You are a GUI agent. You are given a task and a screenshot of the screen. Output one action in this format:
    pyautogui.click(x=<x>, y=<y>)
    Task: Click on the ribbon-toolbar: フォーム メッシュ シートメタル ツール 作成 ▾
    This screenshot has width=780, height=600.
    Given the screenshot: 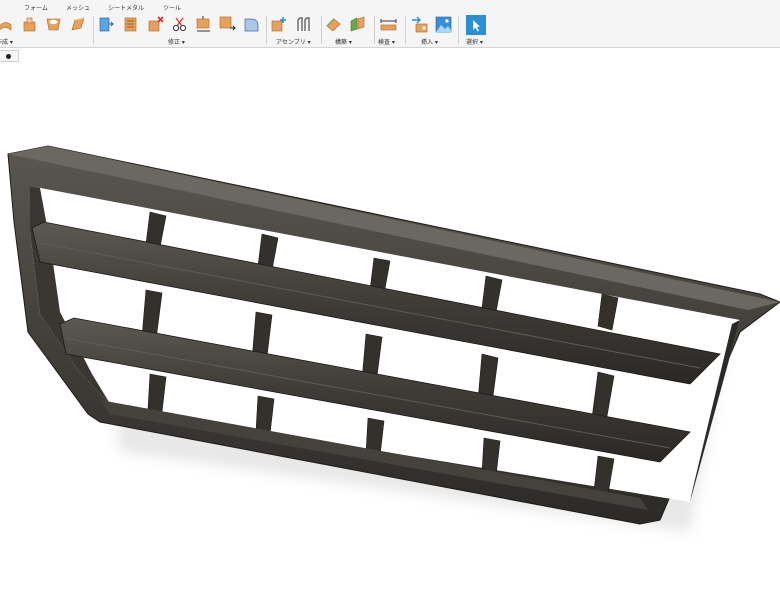 What is the action you would take?
    pyautogui.click(x=390, y=24)
    